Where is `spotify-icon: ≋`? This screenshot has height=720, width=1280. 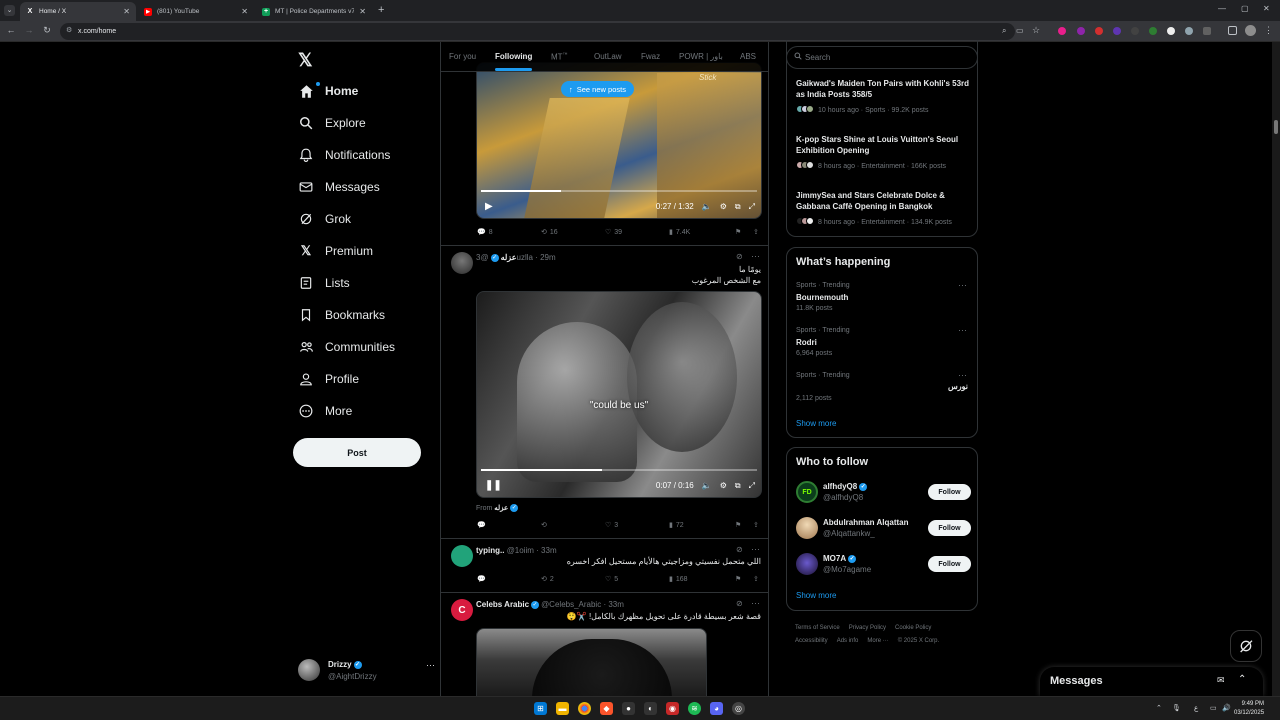
spotify-icon: ≋ is located at coordinates (694, 708).